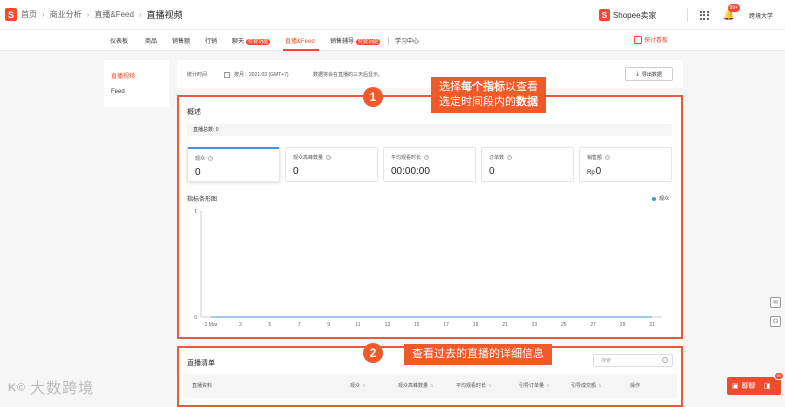 The width and height of the screenshot is (785, 407). Describe the element at coordinates (114, 14) in the screenshot. I see `breadcrumb-live-feed: 直播&Feed` at that location.